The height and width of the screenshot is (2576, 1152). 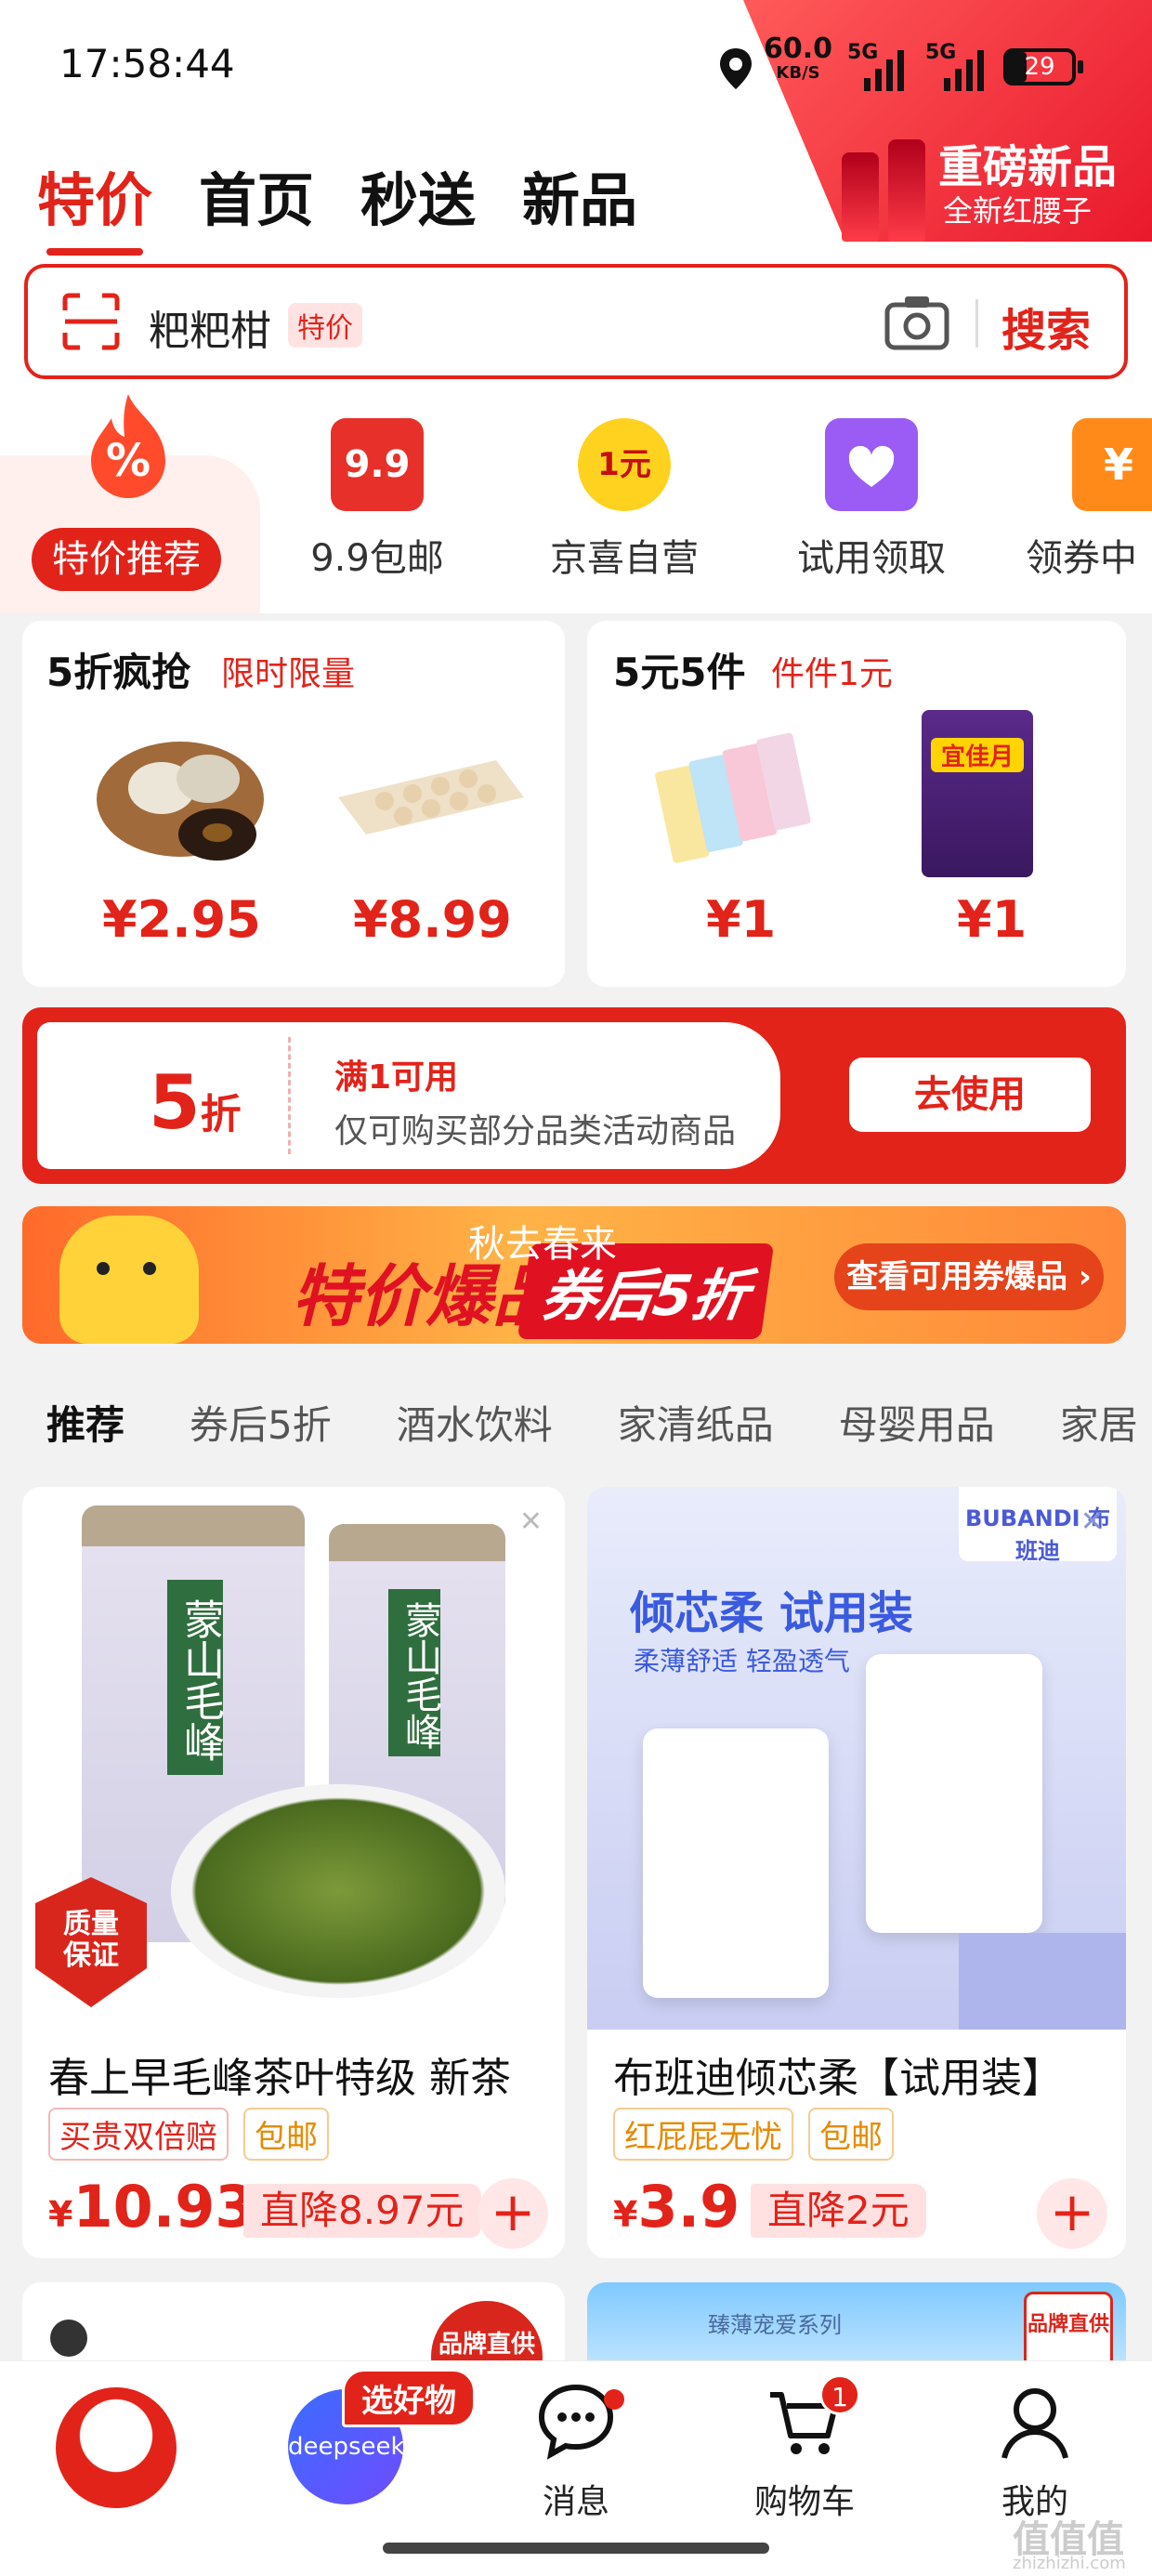 What do you see at coordinates (85, 1422) in the screenshot?
I see `category-tab: 推荐` at bounding box center [85, 1422].